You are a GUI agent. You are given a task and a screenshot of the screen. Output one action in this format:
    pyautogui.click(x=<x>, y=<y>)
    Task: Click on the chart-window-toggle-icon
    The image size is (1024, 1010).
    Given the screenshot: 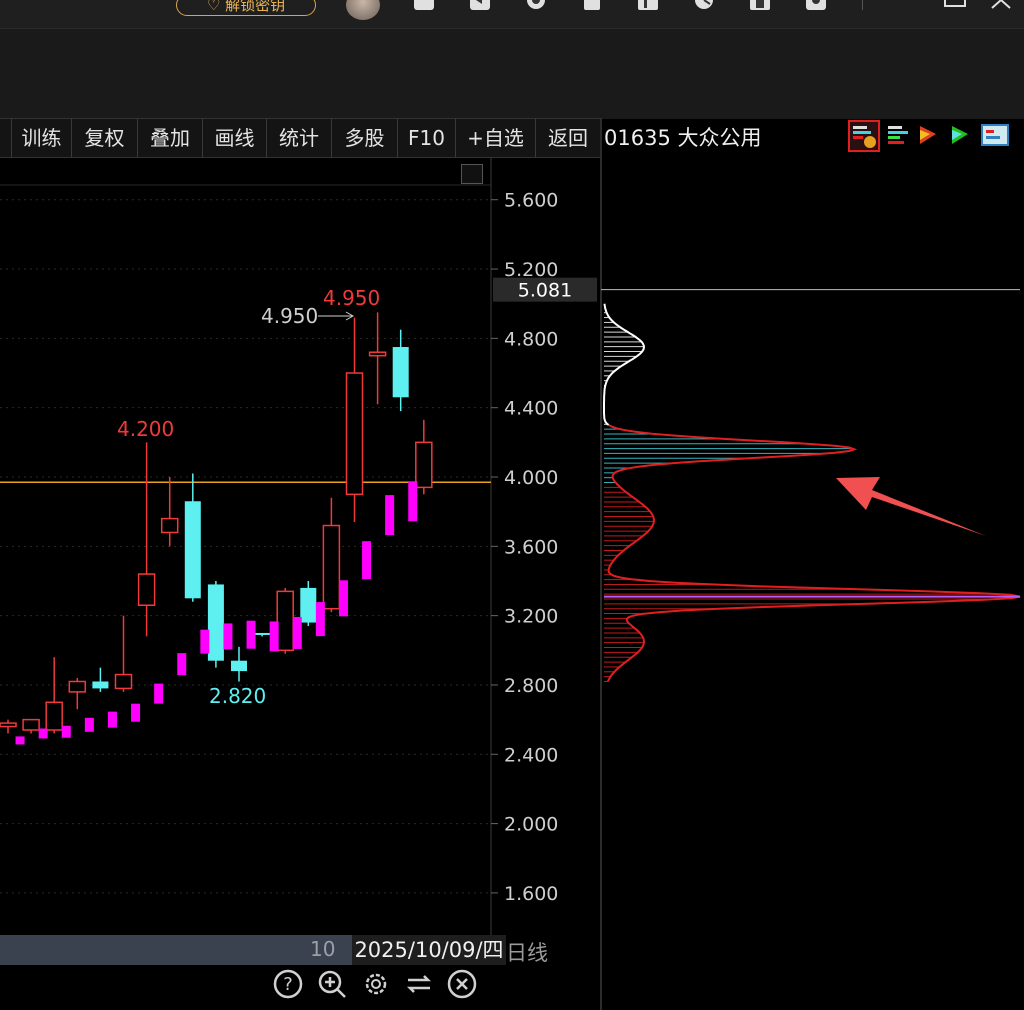 What is the action you would take?
    pyautogui.click(x=472, y=174)
    